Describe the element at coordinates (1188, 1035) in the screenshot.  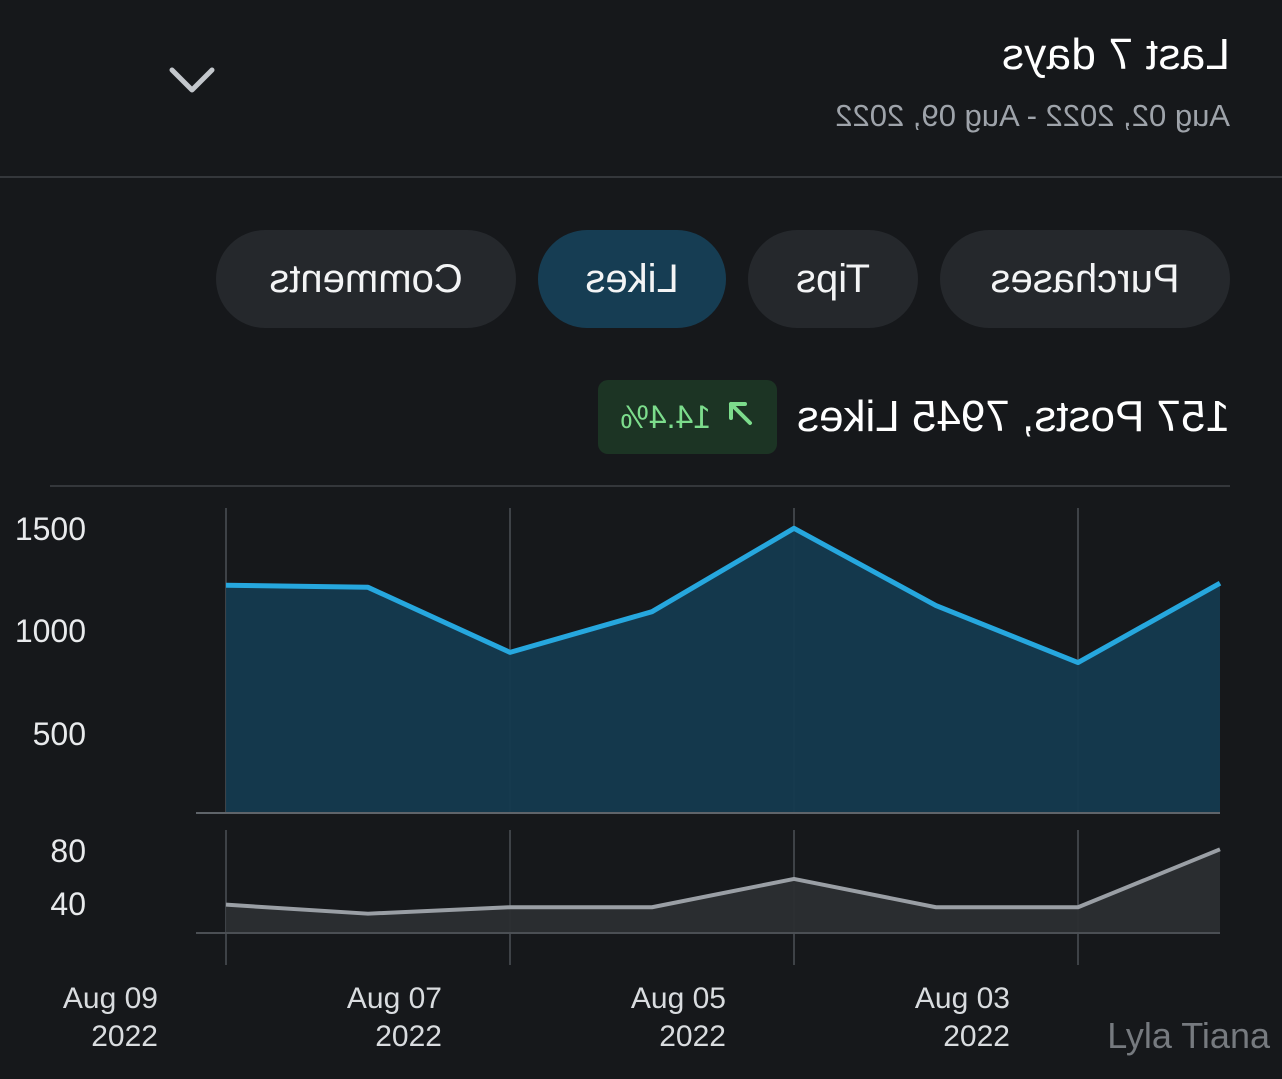
I see `watermark: Lyla Tiana` at that location.